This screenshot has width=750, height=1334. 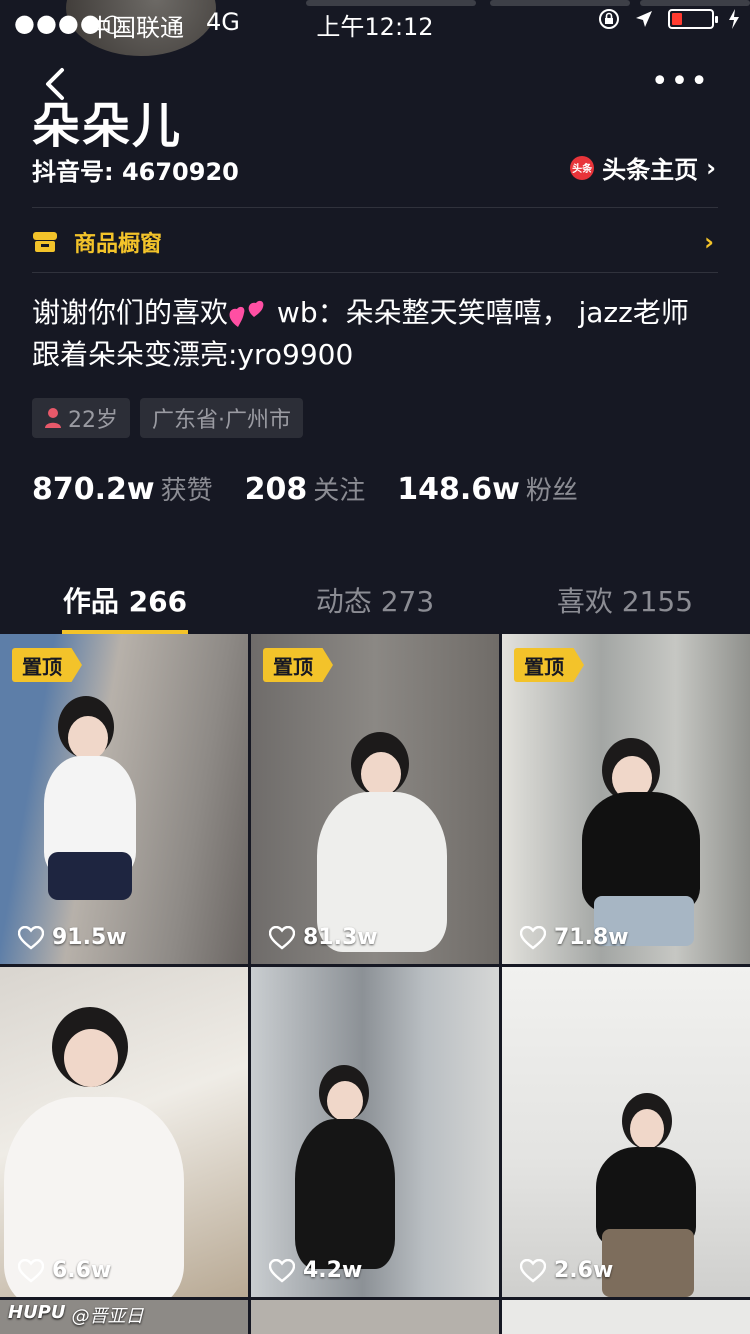 What do you see at coordinates (339, 491) in the screenshot?
I see `stat-label: 关注` at bounding box center [339, 491].